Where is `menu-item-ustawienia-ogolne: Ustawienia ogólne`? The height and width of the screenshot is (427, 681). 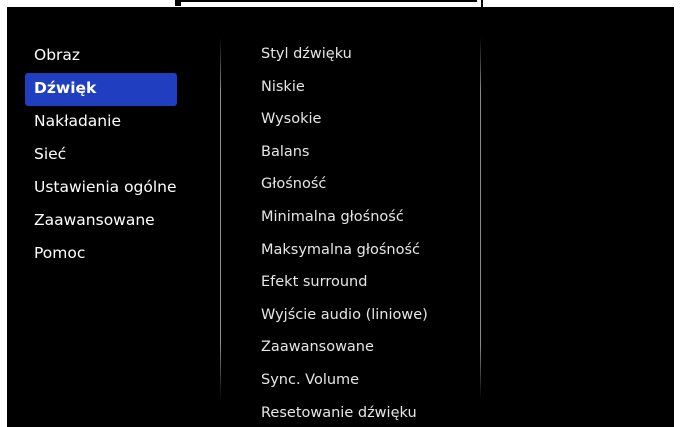
menu-item-ustawienia-ogolne: Ustawienia ogólne is located at coordinates (101, 188).